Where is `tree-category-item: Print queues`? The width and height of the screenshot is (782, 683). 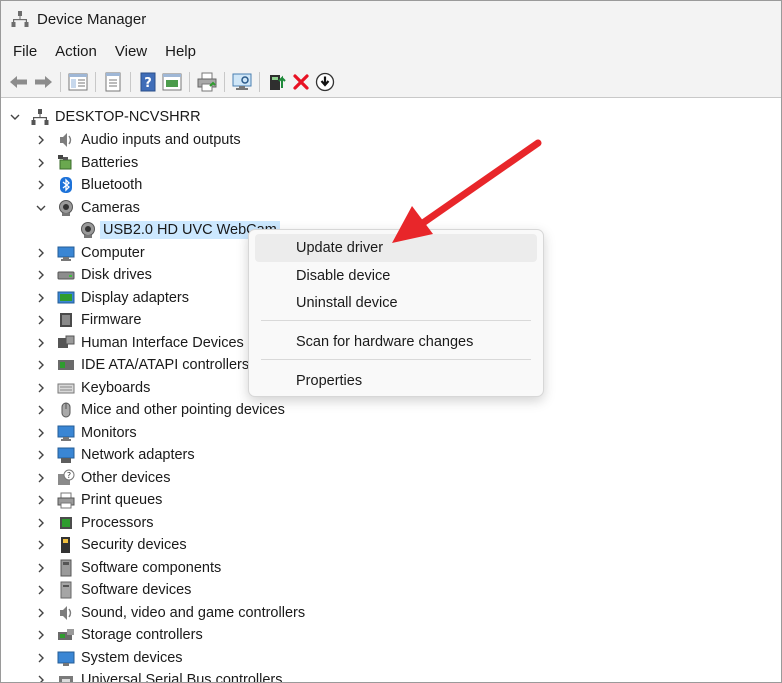
tree-category-item: Print queues is located at coordinates (98, 500).